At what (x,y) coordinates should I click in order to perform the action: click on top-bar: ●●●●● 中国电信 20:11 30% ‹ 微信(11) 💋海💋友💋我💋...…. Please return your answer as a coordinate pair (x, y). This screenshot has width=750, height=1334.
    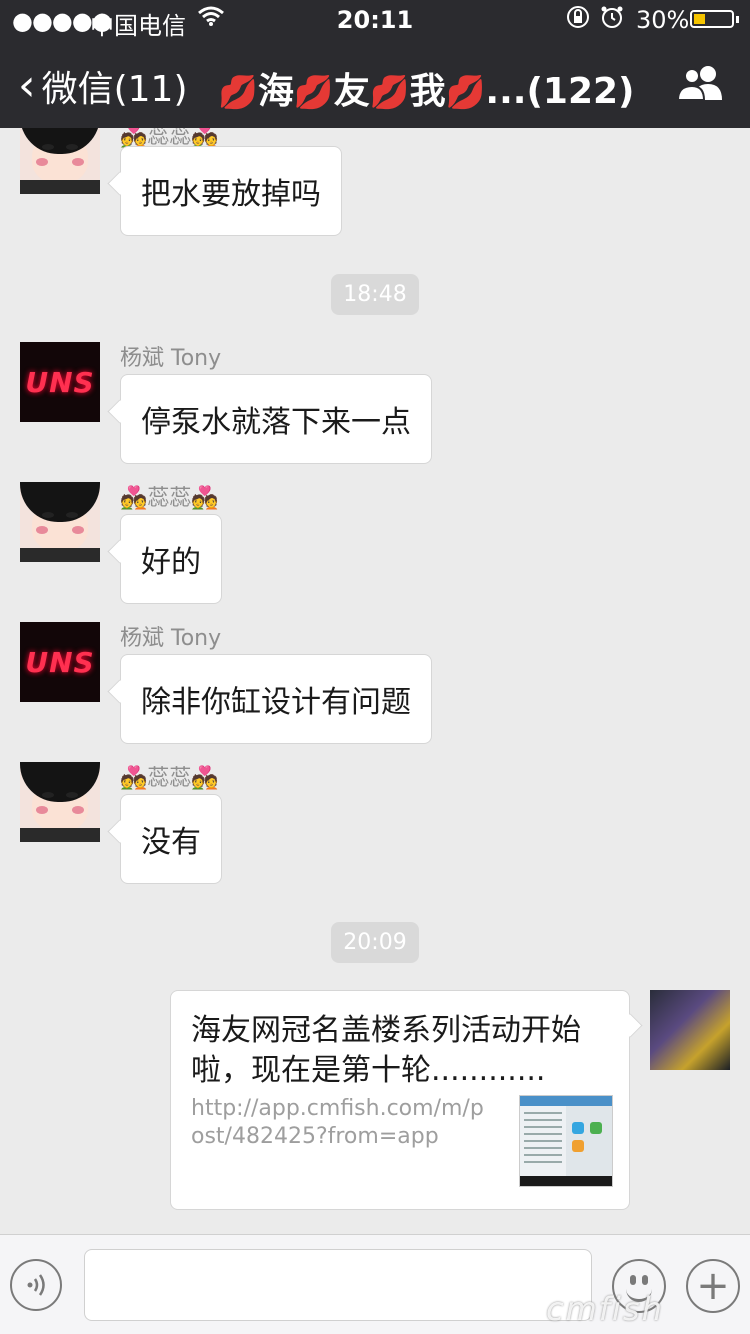
    Looking at the image, I should click on (375, 64).